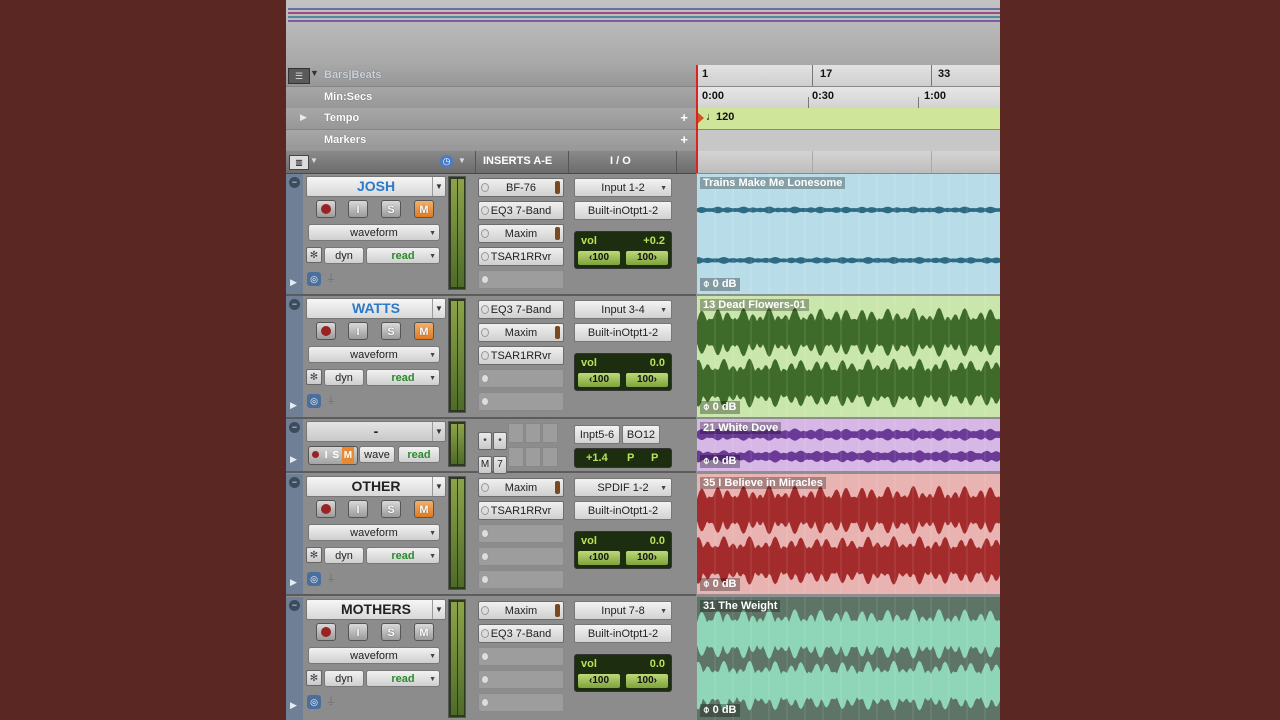 The image size is (1280, 720). Describe the element at coordinates (848, 534) in the screenshot. I see `audio-clip: 35 I Believe in Miracles ⌽ 0 dB` at that location.